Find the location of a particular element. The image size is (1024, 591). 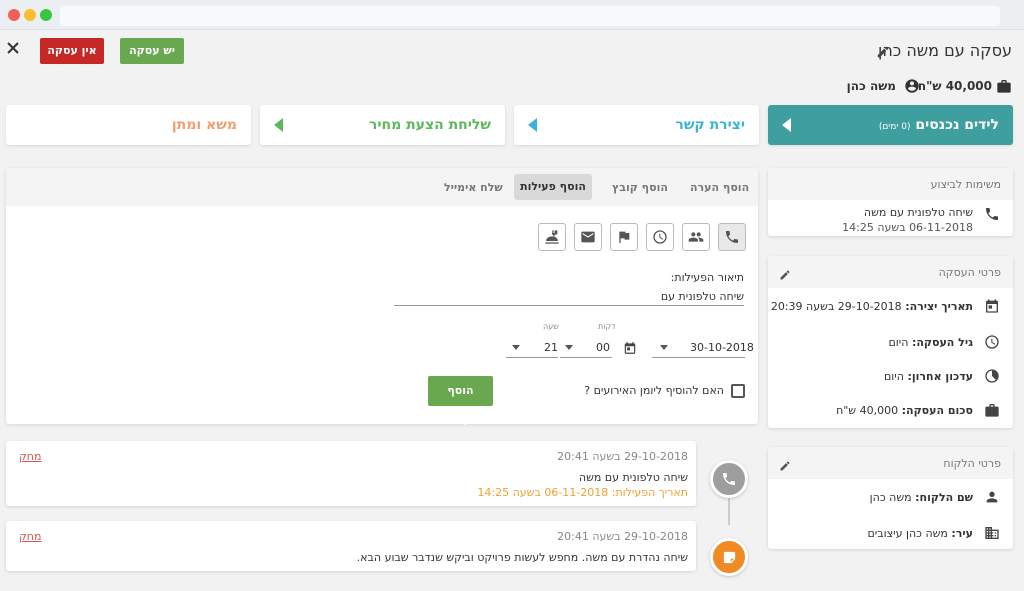

sum-value: 40,000 ש"ח is located at coordinates (867, 410).